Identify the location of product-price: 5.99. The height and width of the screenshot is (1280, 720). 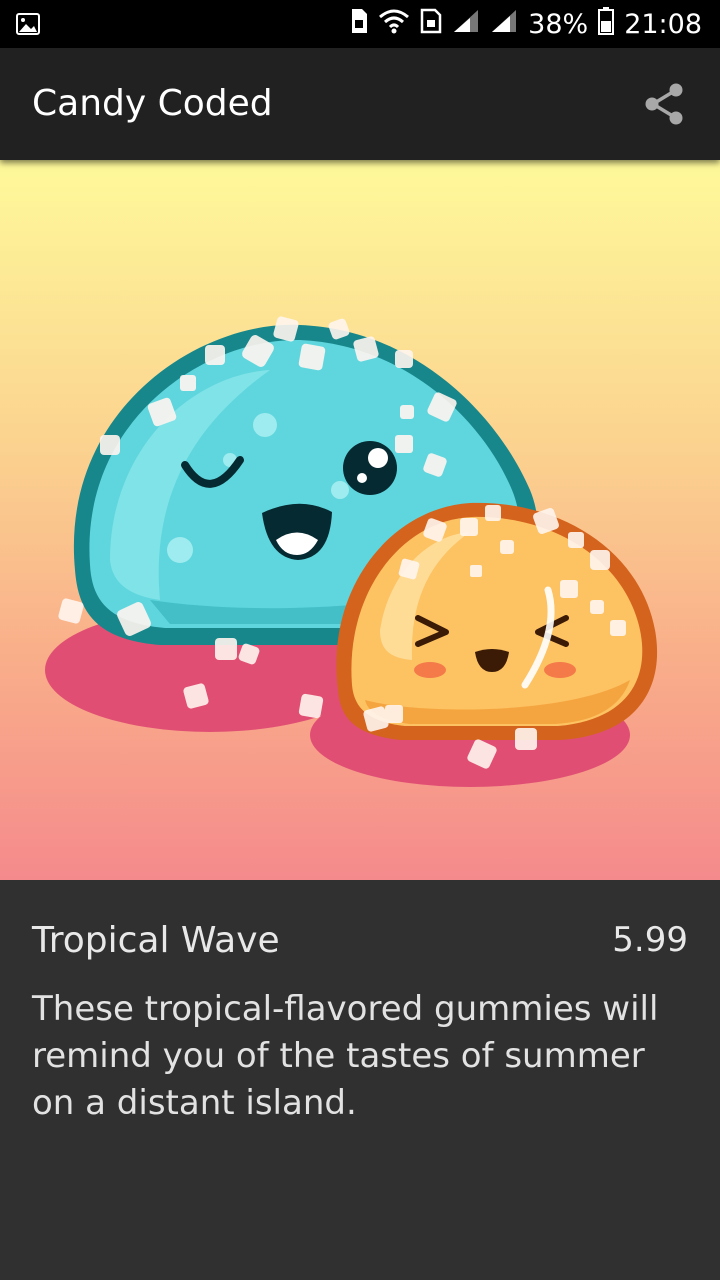
(650, 940).